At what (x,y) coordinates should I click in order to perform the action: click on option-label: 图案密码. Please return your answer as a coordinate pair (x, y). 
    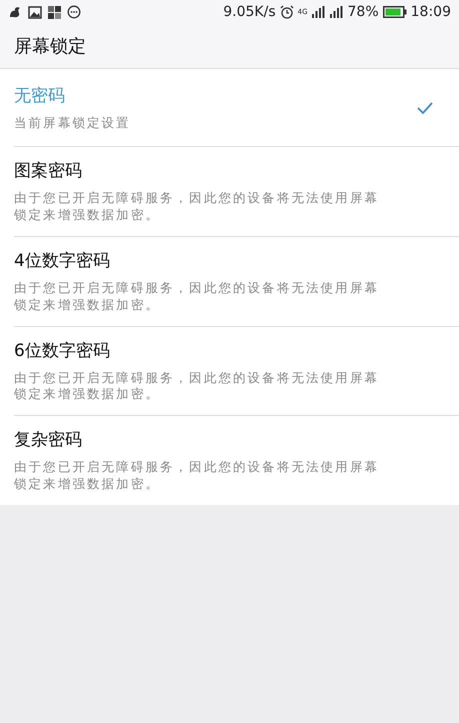
    Looking at the image, I should click on (48, 171).